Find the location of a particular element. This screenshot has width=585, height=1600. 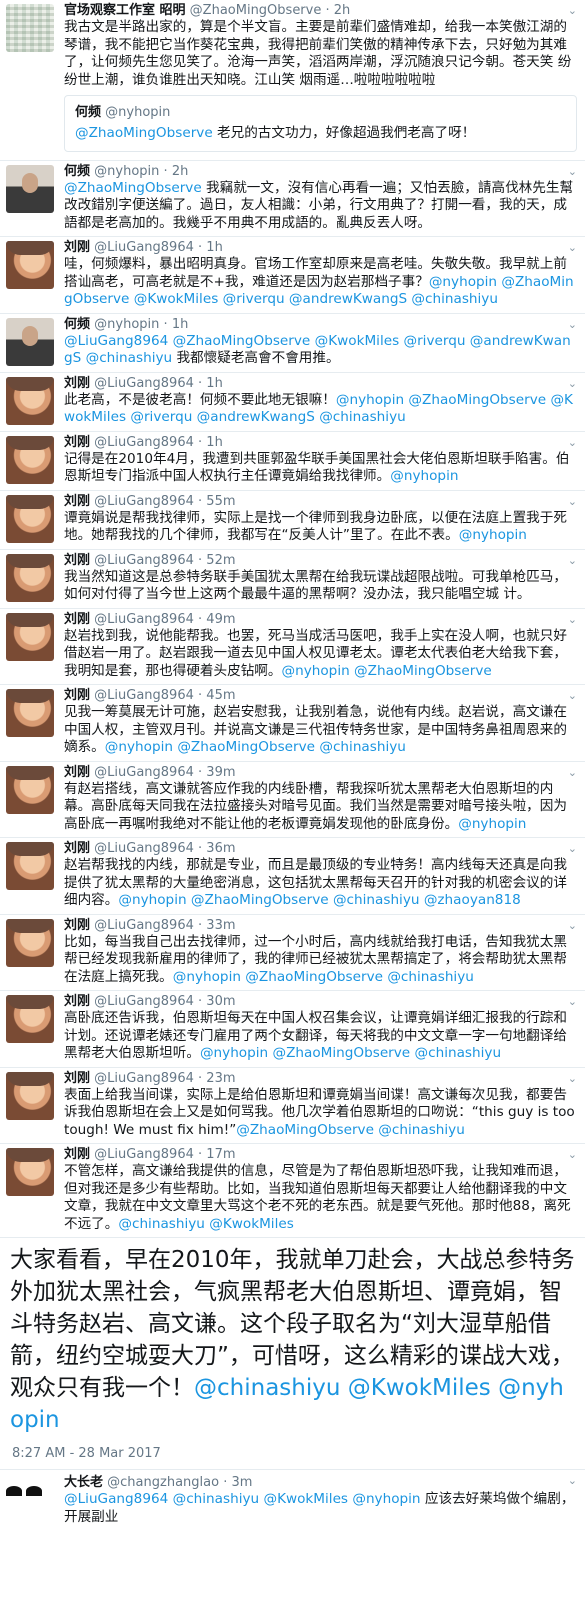

tweet-time: 52m is located at coordinates (220, 560).